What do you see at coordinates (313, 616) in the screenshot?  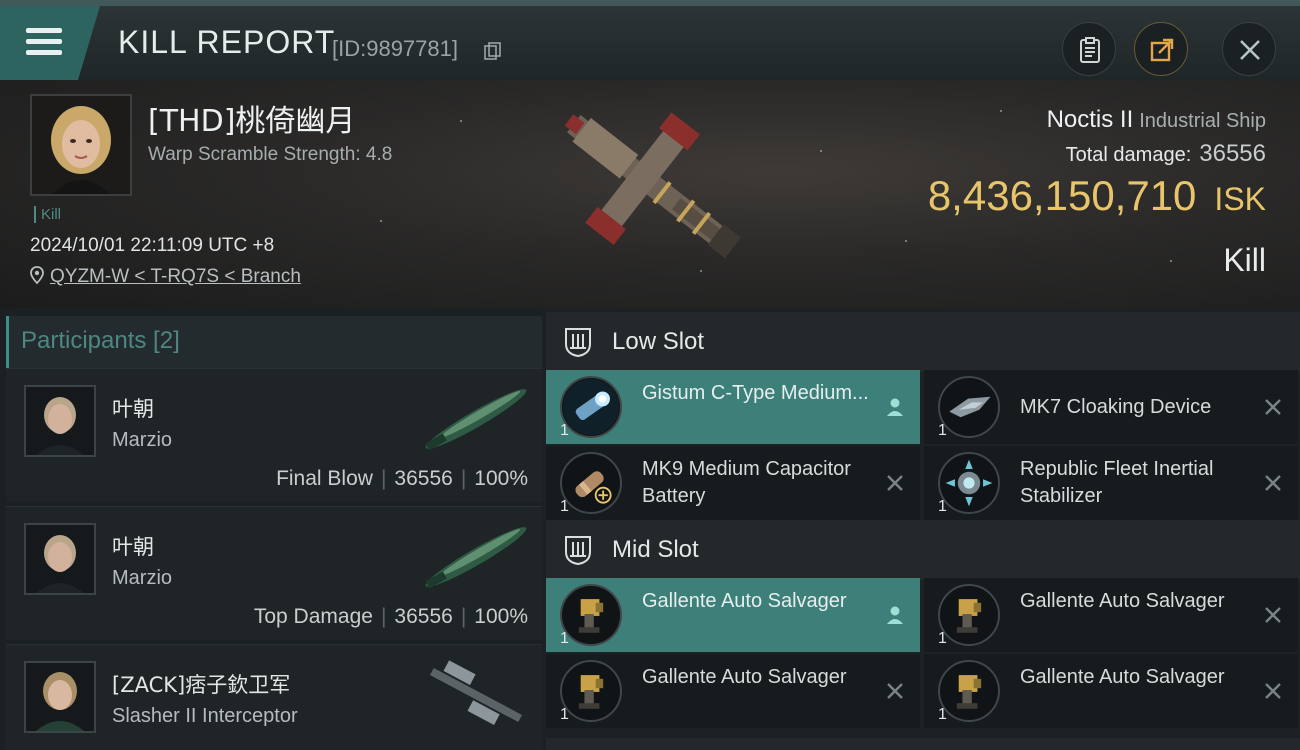 I see `participant-role: Top Damage` at bounding box center [313, 616].